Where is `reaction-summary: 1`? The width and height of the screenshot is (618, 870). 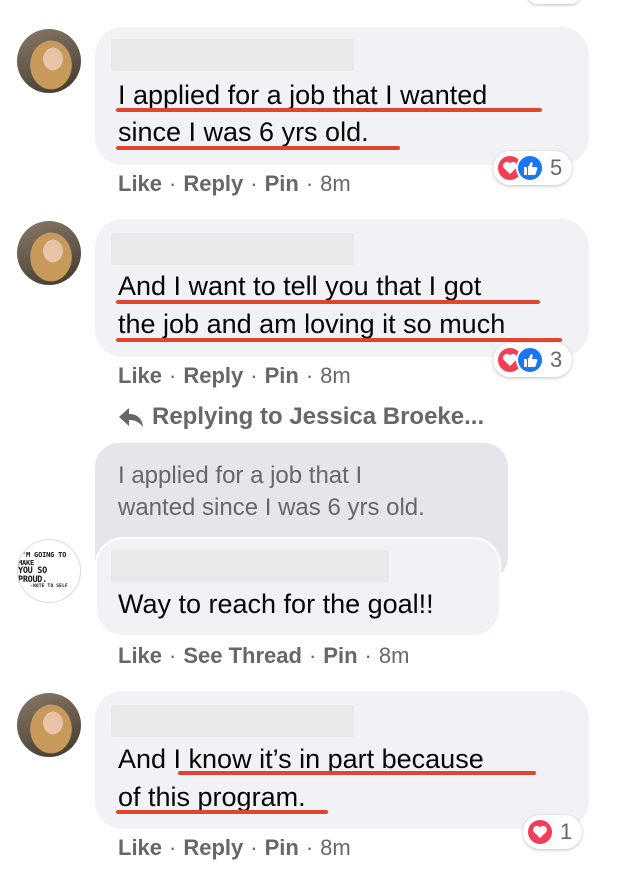
reaction-summary: 1 is located at coordinates (553, 832).